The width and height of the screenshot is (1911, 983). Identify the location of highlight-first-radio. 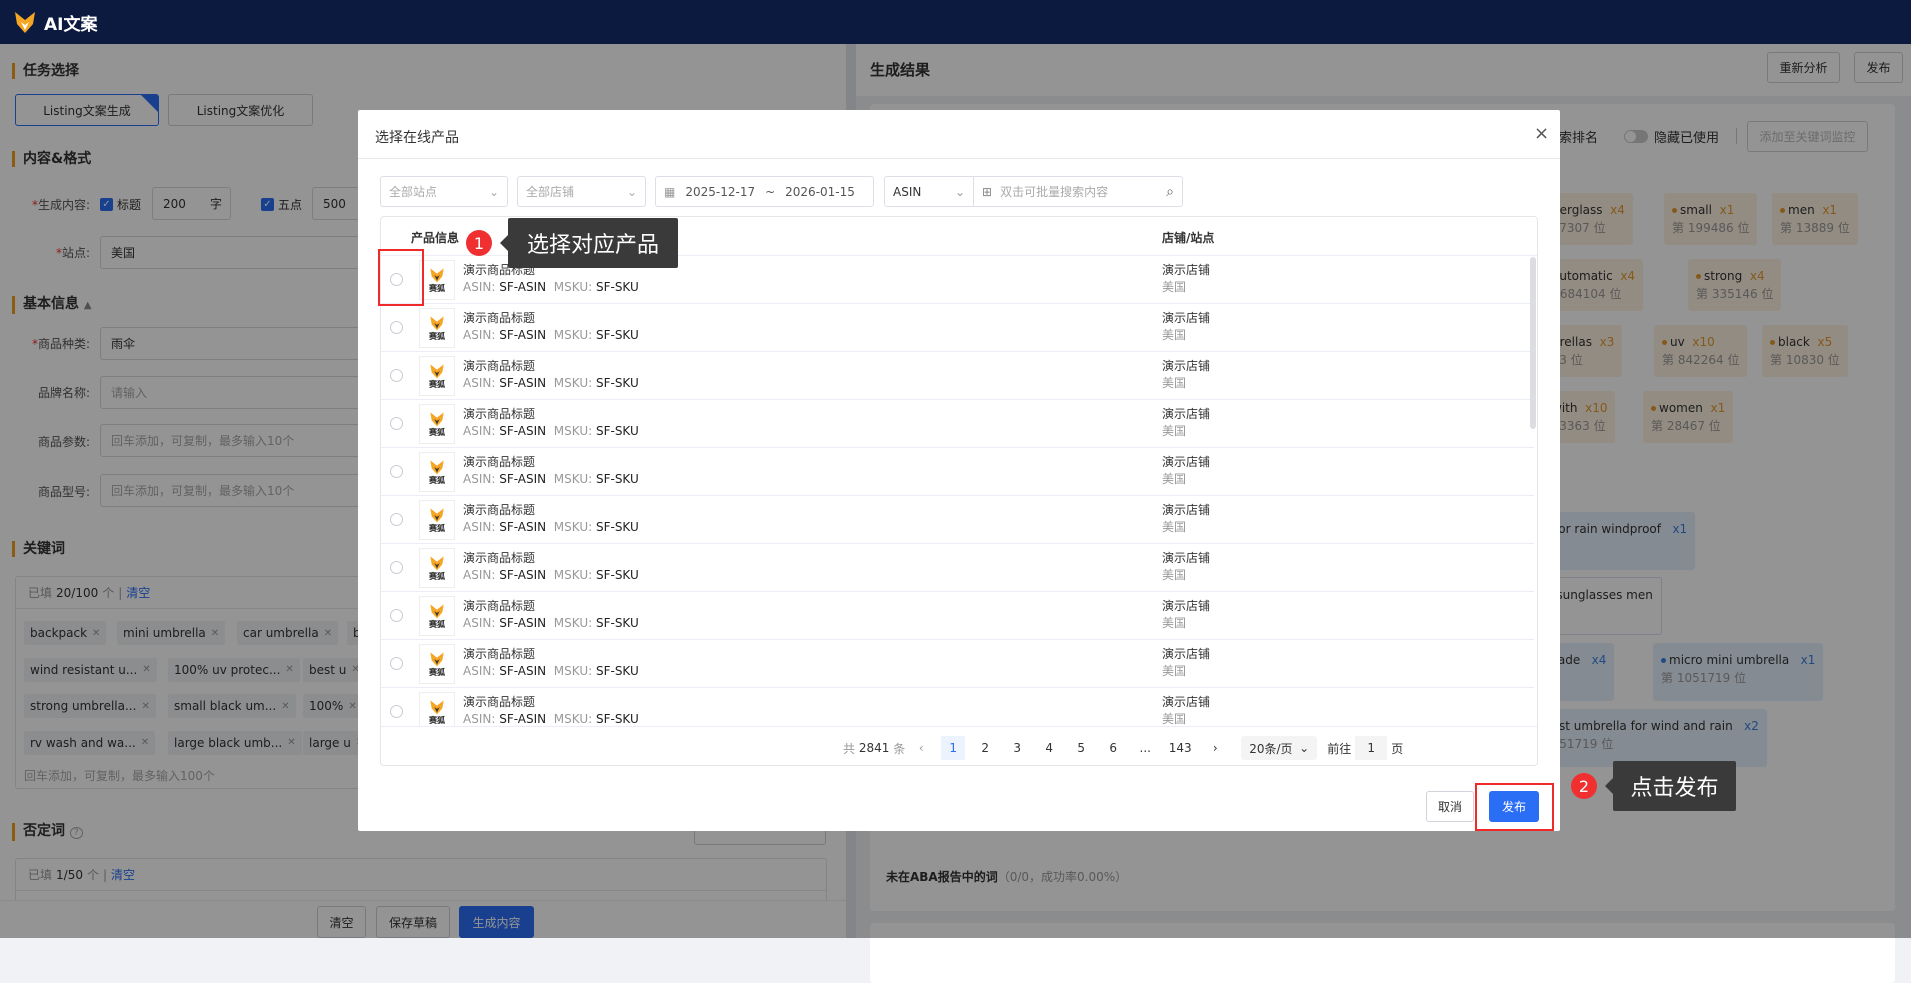
(401, 277).